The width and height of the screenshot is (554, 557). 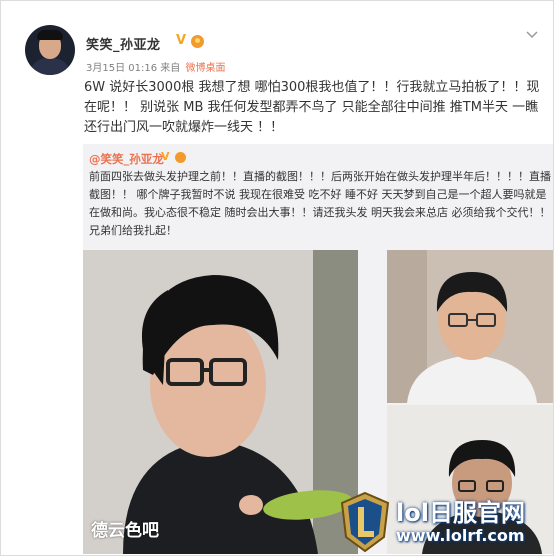 I want to click on quoted-medal-icon, so click(x=180, y=157).